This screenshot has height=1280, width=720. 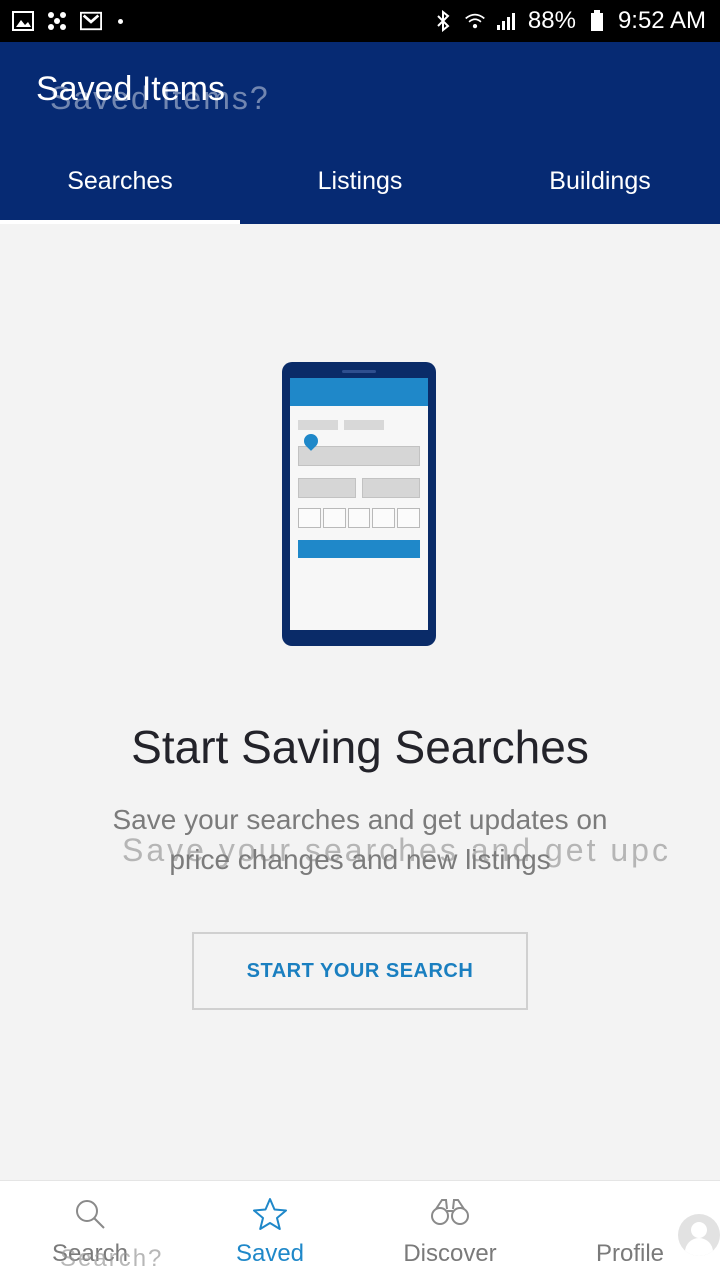 I want to click on battery-percent: 88%, so click(x=551, y=20).